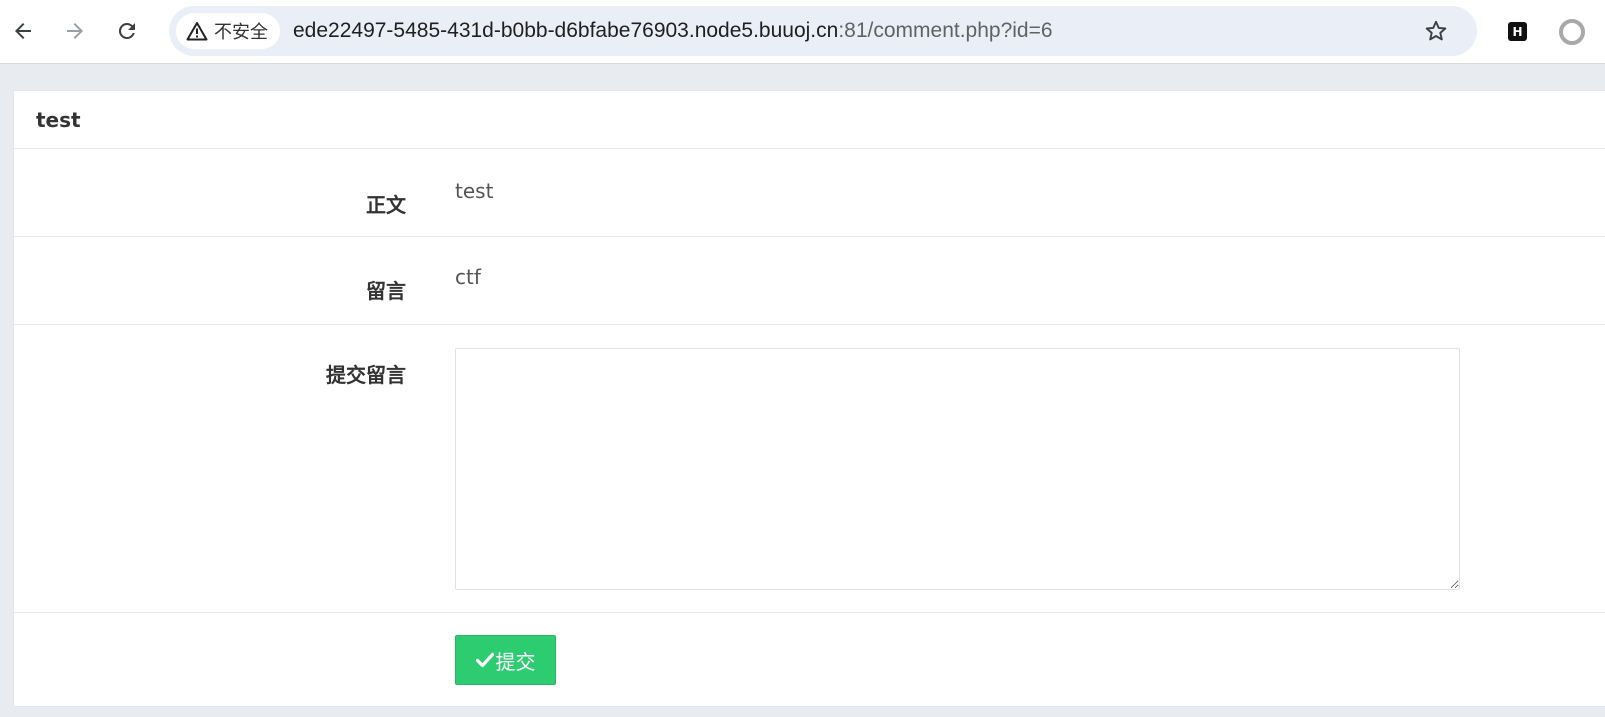  Describe the element at coordinates (1572, 32) in the screenshot. I see `profile-circle-icon` at that location.